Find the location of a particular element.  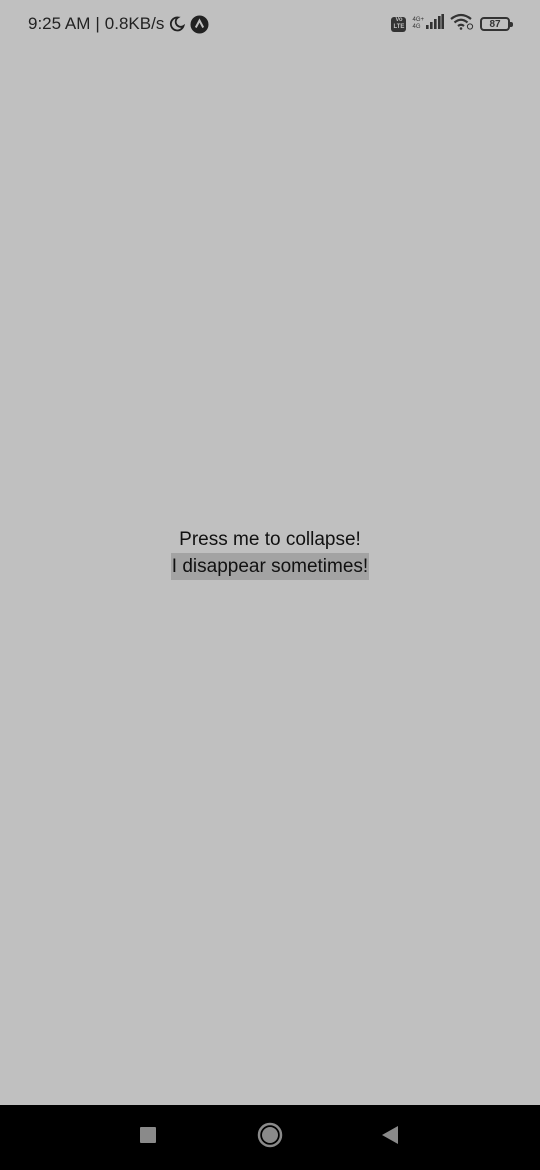

back-triangle-icon is located at coordinates (390, 1137).